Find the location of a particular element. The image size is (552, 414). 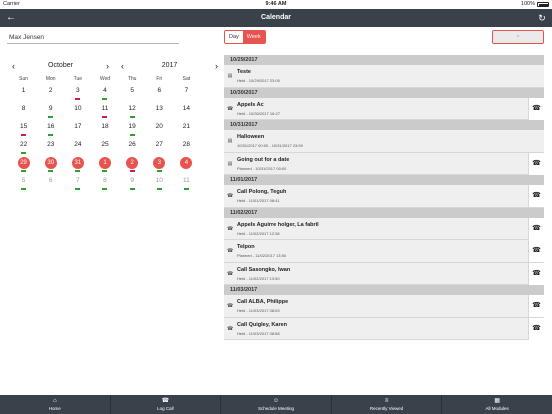

day-cell: 15 is located at coordinates (23, 130).